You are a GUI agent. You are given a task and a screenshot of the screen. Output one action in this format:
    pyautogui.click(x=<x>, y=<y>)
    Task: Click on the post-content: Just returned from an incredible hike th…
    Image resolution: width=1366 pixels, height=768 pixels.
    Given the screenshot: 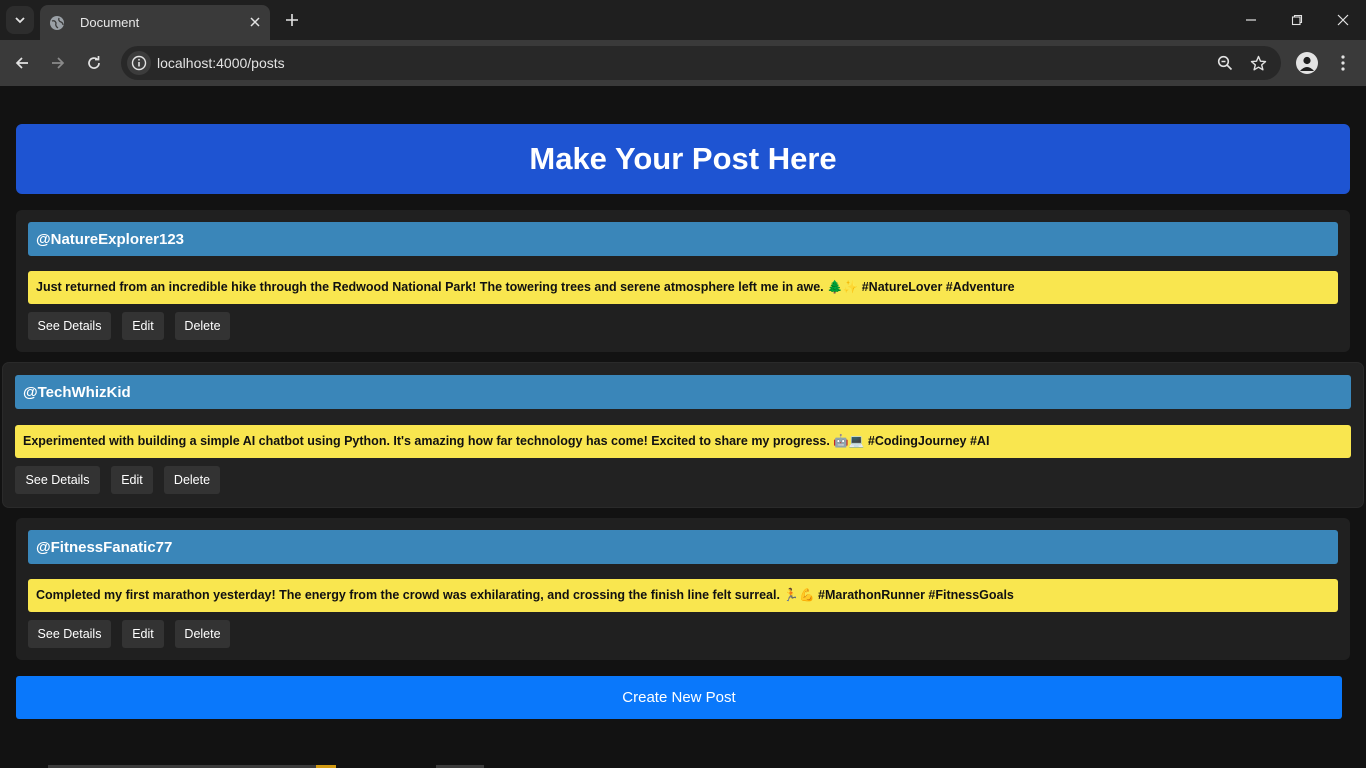 What is the action you would take?
    pyautogui.click(x=683, y=287)
    